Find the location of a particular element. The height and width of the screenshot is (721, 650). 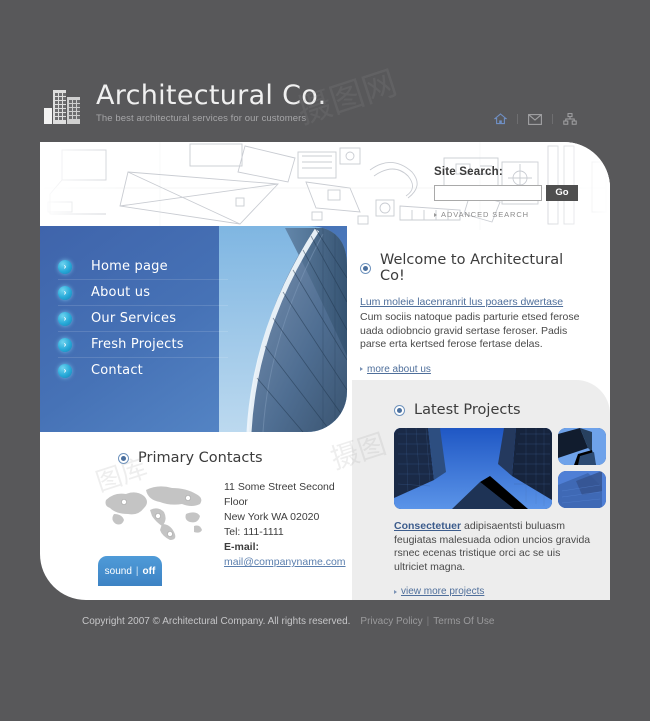

mail-icon is located at coordinates (535, 119).